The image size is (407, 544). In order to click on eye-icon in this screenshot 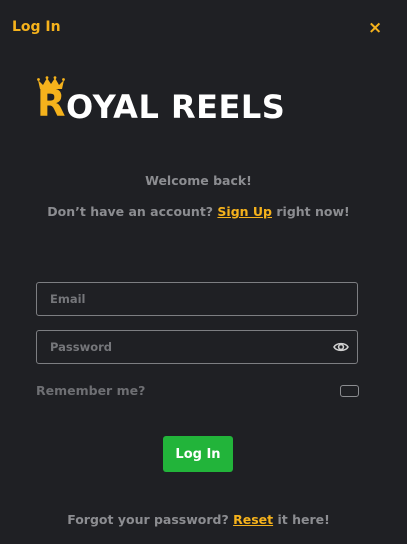, I will do `click(341, 347)`.